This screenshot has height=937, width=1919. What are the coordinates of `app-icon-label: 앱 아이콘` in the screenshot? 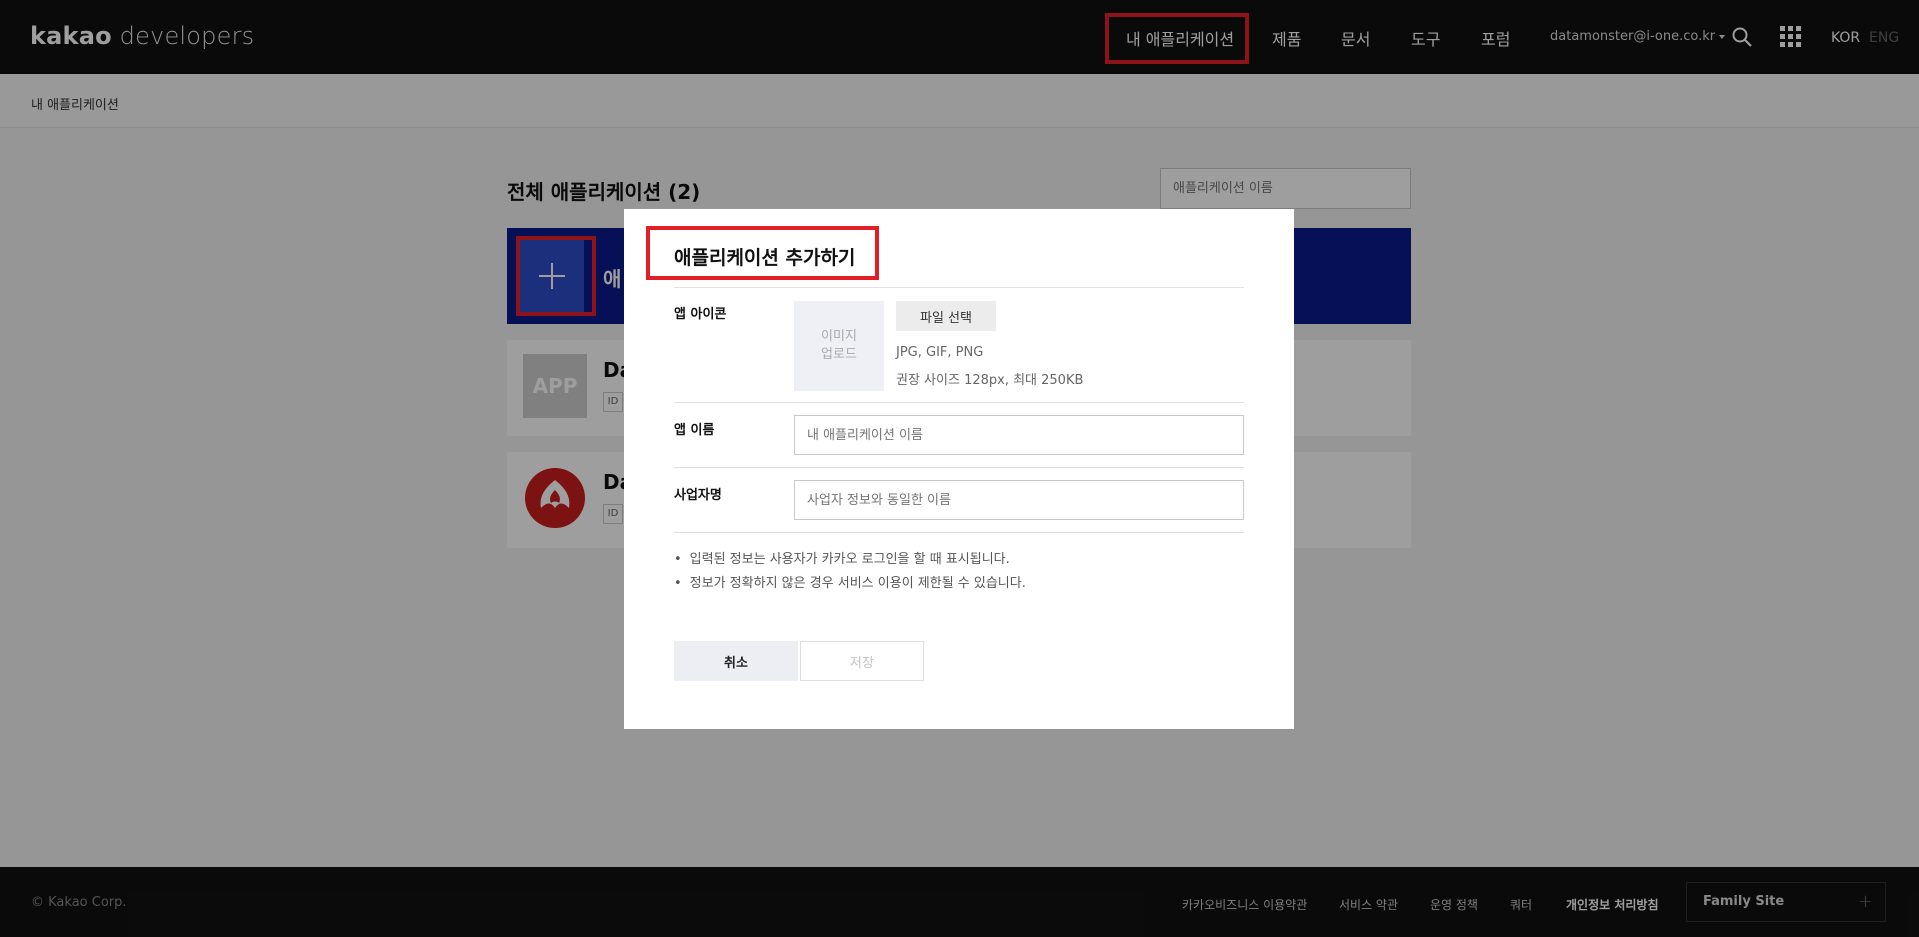 It's located at (700, 314).